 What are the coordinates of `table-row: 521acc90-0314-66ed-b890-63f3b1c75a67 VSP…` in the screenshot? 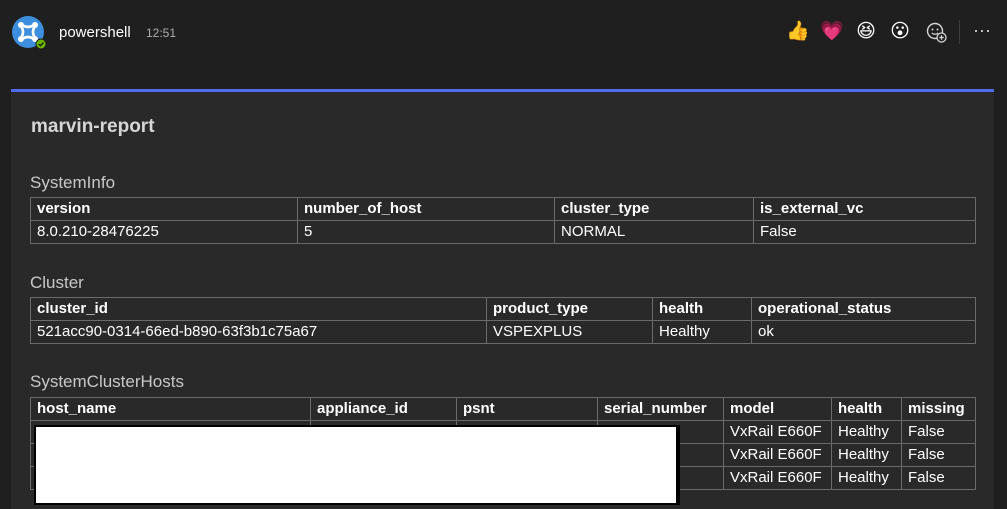 It's located at (503, 332).